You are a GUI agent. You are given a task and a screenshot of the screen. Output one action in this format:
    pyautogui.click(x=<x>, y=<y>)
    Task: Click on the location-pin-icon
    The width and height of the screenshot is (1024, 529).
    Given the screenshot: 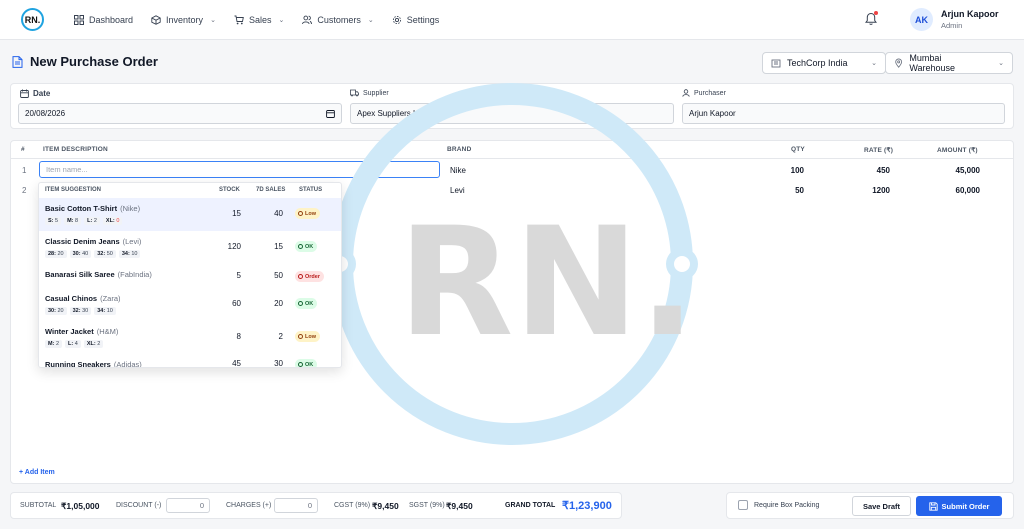 What is the action you would take?
    pyautogui.click(x=899, y=63)
    